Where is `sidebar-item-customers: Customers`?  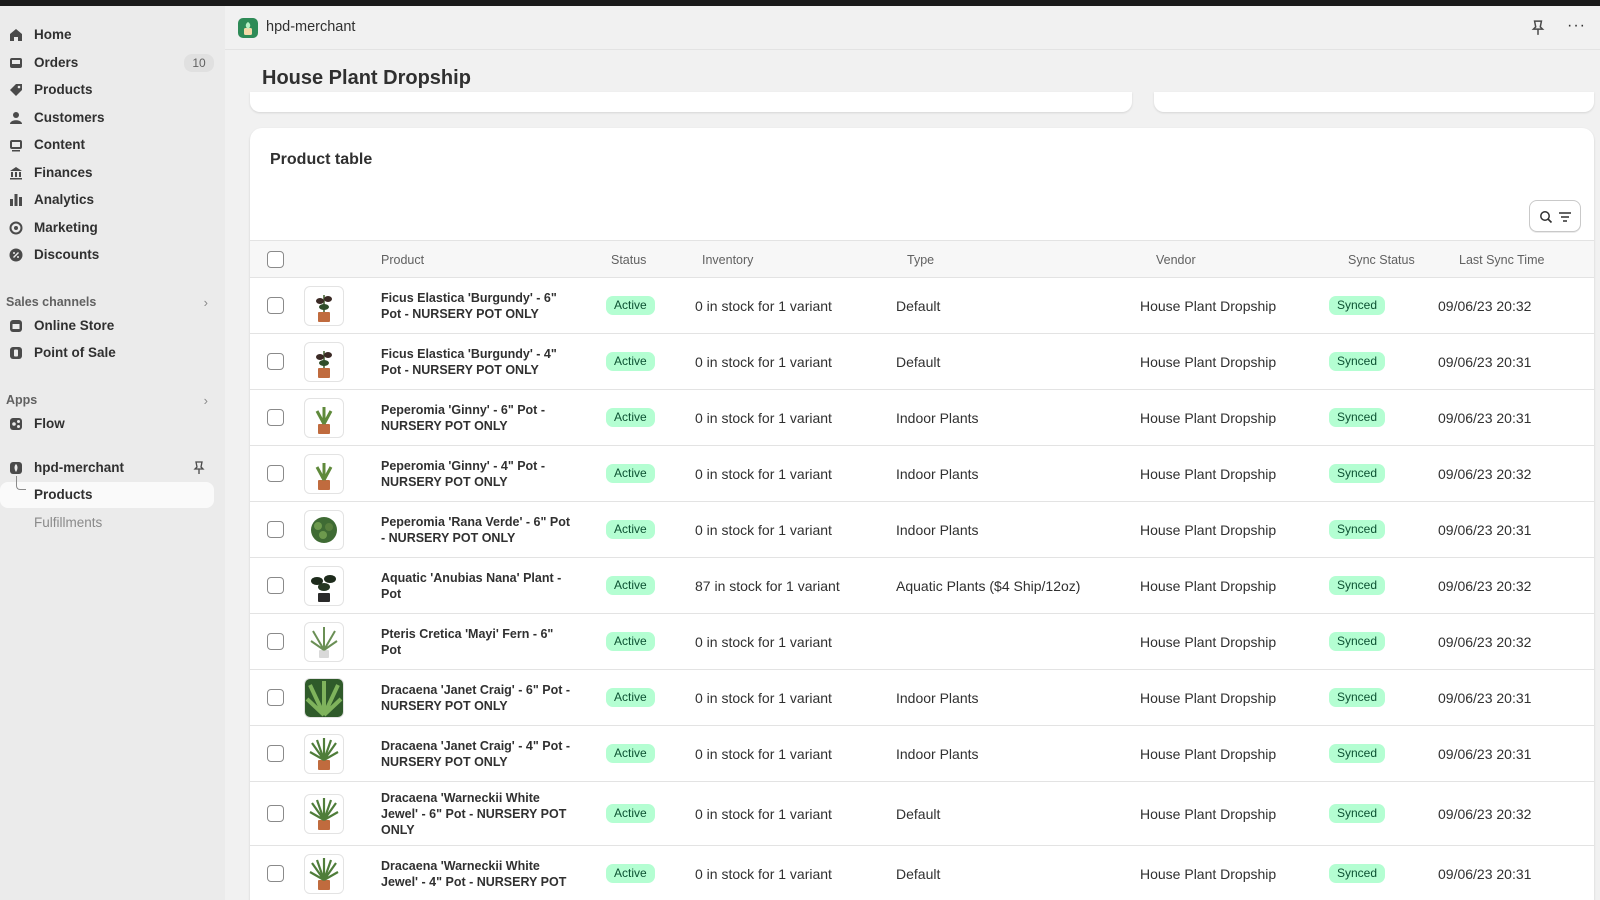 sidebar-item-customers: Customers is located at coordinates (107, 118).